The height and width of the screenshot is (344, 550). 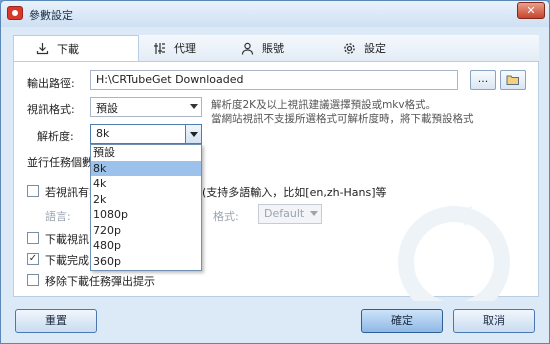 What do you see at coordinates (146, 246) in the screenshot?
I see `resolution-option: 480p` at bounding box center [146, 246].